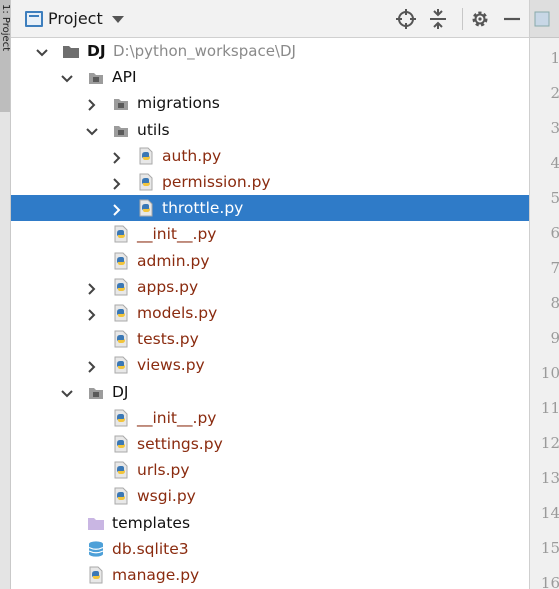  What do you see at coordinates (544, 198) in the screenshot?
I see `line-number: 5` at bounding box center [544, 198].